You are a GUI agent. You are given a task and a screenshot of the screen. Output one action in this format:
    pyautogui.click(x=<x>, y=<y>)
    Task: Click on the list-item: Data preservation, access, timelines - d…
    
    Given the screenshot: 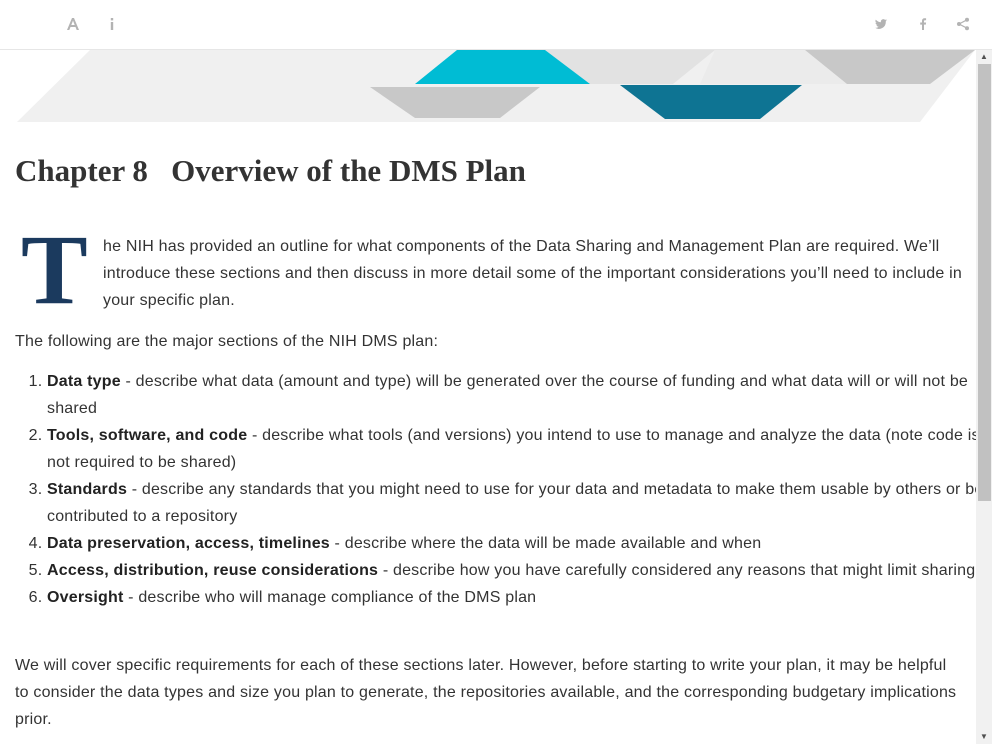 What is the action you would take?
    pyautogui.click(x=511, y=543)
    